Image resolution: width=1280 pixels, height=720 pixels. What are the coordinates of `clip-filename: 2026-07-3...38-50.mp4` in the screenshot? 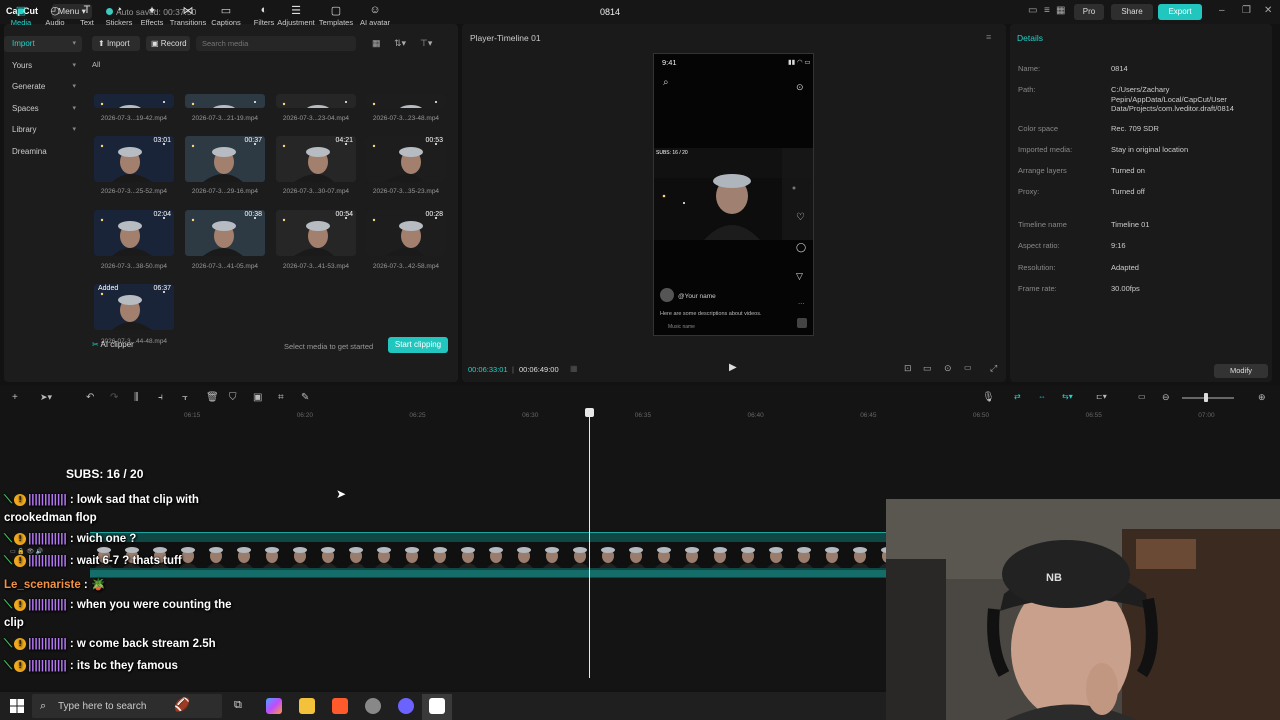 It's located at (134, 266).